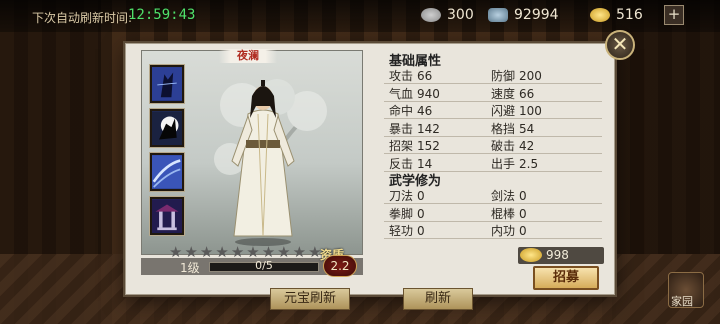 The image size is (720, 324). Describe the element at coordinates (310, 299) in the screenshot. I see `yuanbao-refresh-button: 元宝刷新` at that location.